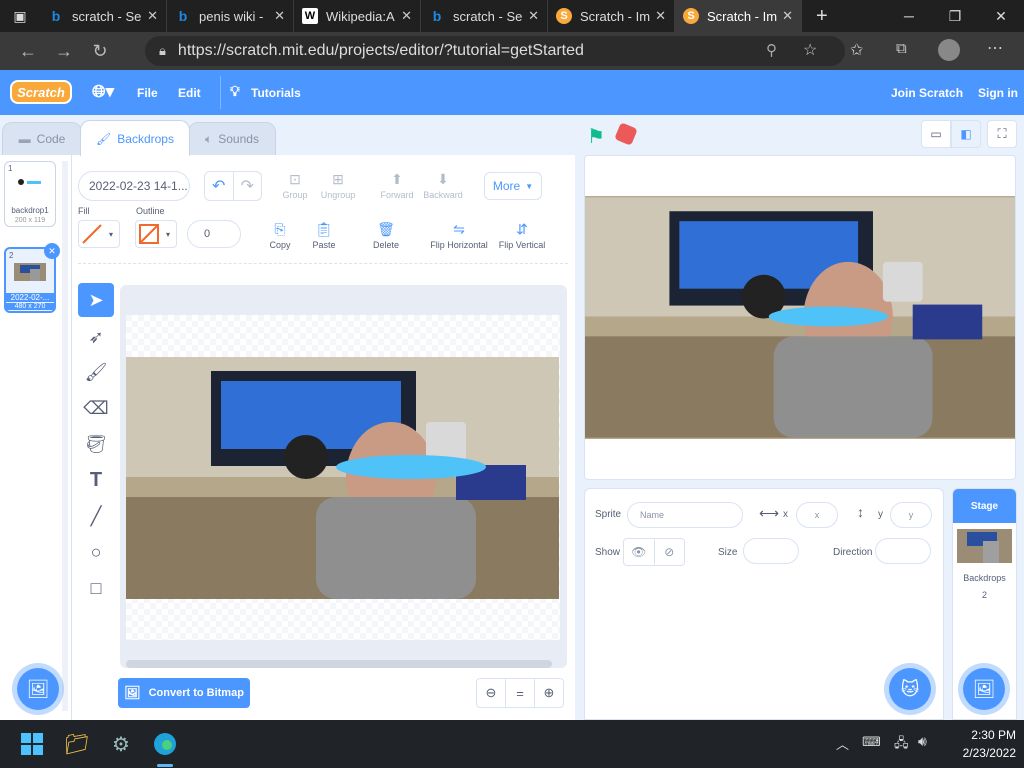 The height and width of the screenshot is (768, 1024). I want to click on browser-tab-4: b scratch - Se ✕, so click(484, 16).